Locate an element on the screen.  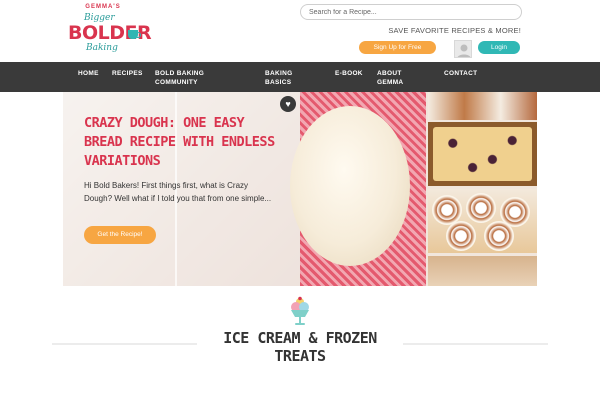
search-input is located at coordinates (411, 12).